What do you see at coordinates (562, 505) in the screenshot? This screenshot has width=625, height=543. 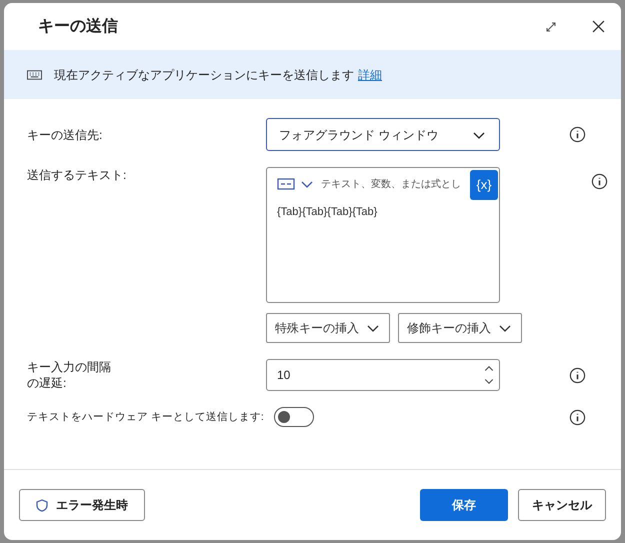 I see `cancel-button: キャンセル` at bounding box center [562, 505].